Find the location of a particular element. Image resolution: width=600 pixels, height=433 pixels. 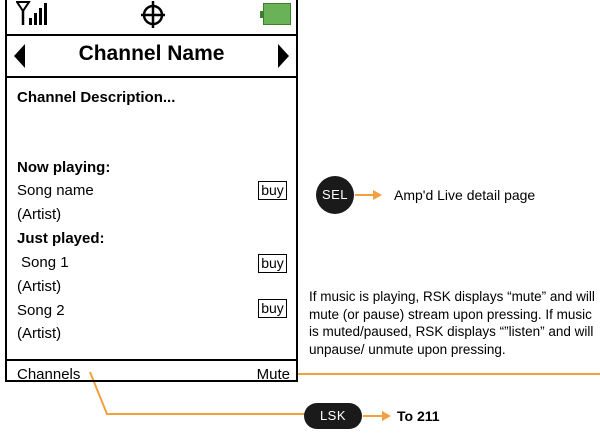

signal-bars-icon is located at coordinates (31, 13).